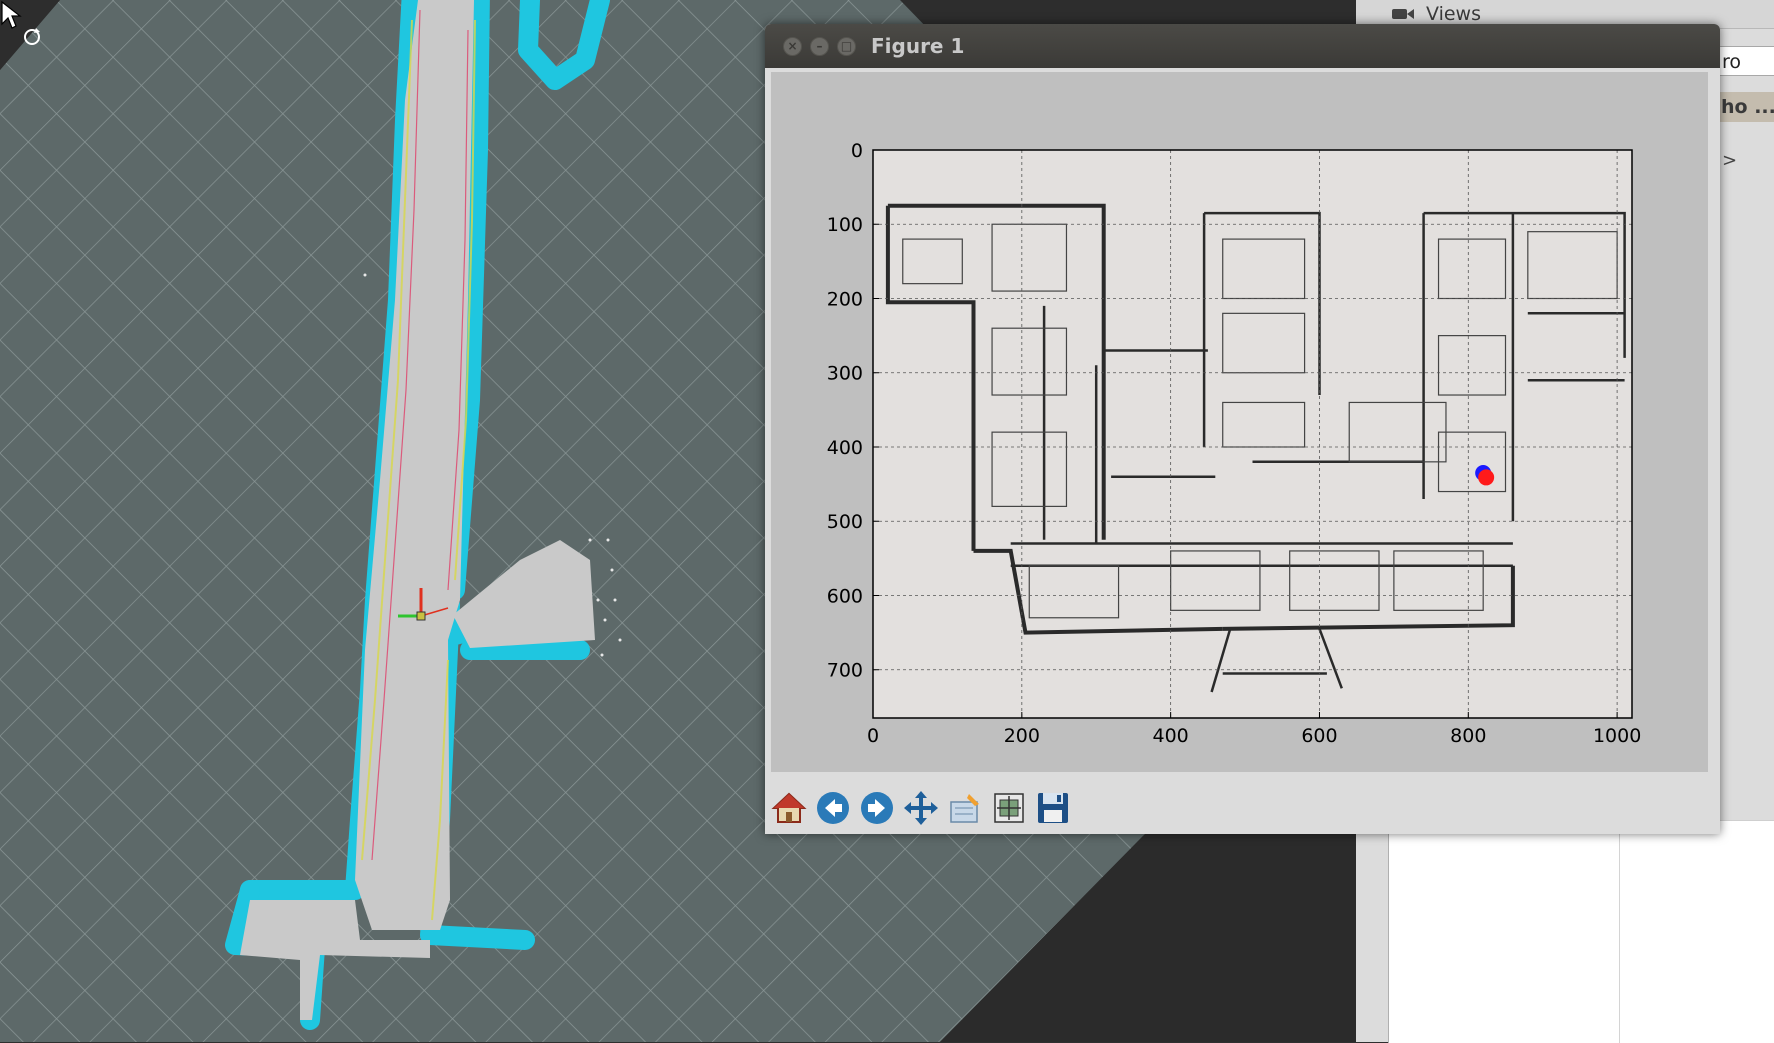  What do you see at coordinates (845, 671) in the screenshot?
I see `y-tick-label: 700` at bounding box center [845, 671].